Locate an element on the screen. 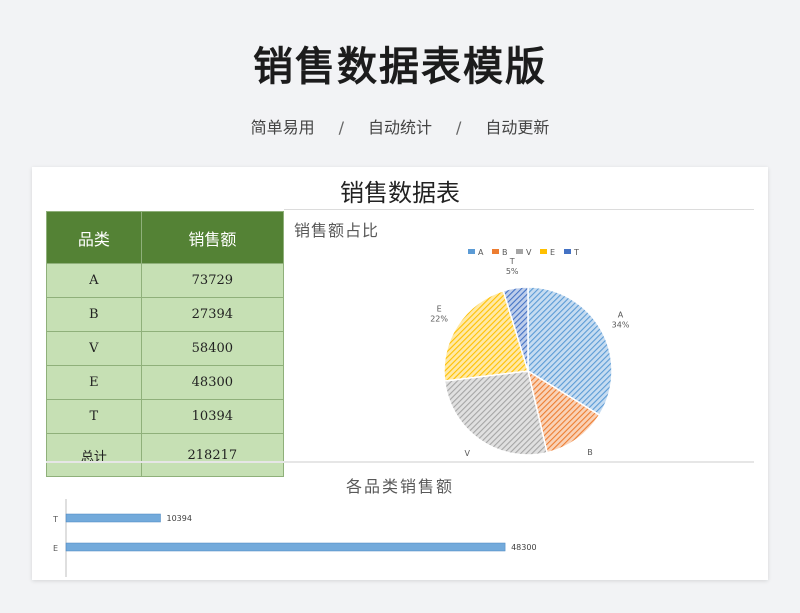 This screenshot has height=613, width=800. cell-category: T is located at coordinates (94, 416).